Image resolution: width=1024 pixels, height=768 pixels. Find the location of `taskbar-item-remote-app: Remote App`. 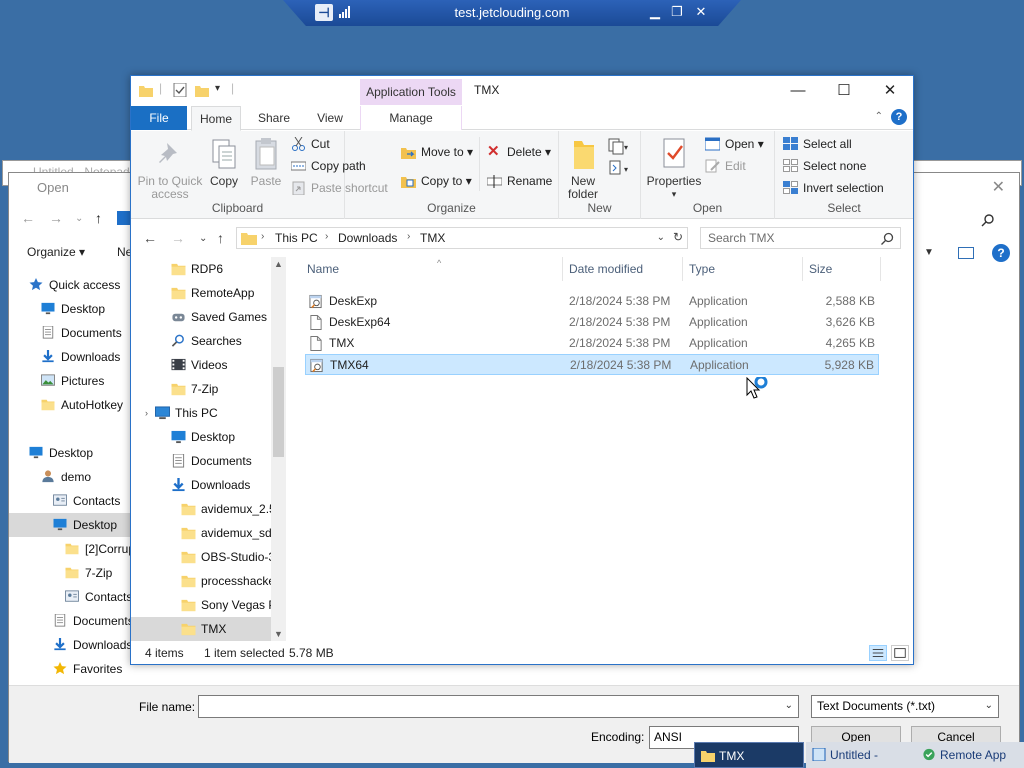

taskbar-item-remote-app: Remote App is located at coordinates (970, 755).